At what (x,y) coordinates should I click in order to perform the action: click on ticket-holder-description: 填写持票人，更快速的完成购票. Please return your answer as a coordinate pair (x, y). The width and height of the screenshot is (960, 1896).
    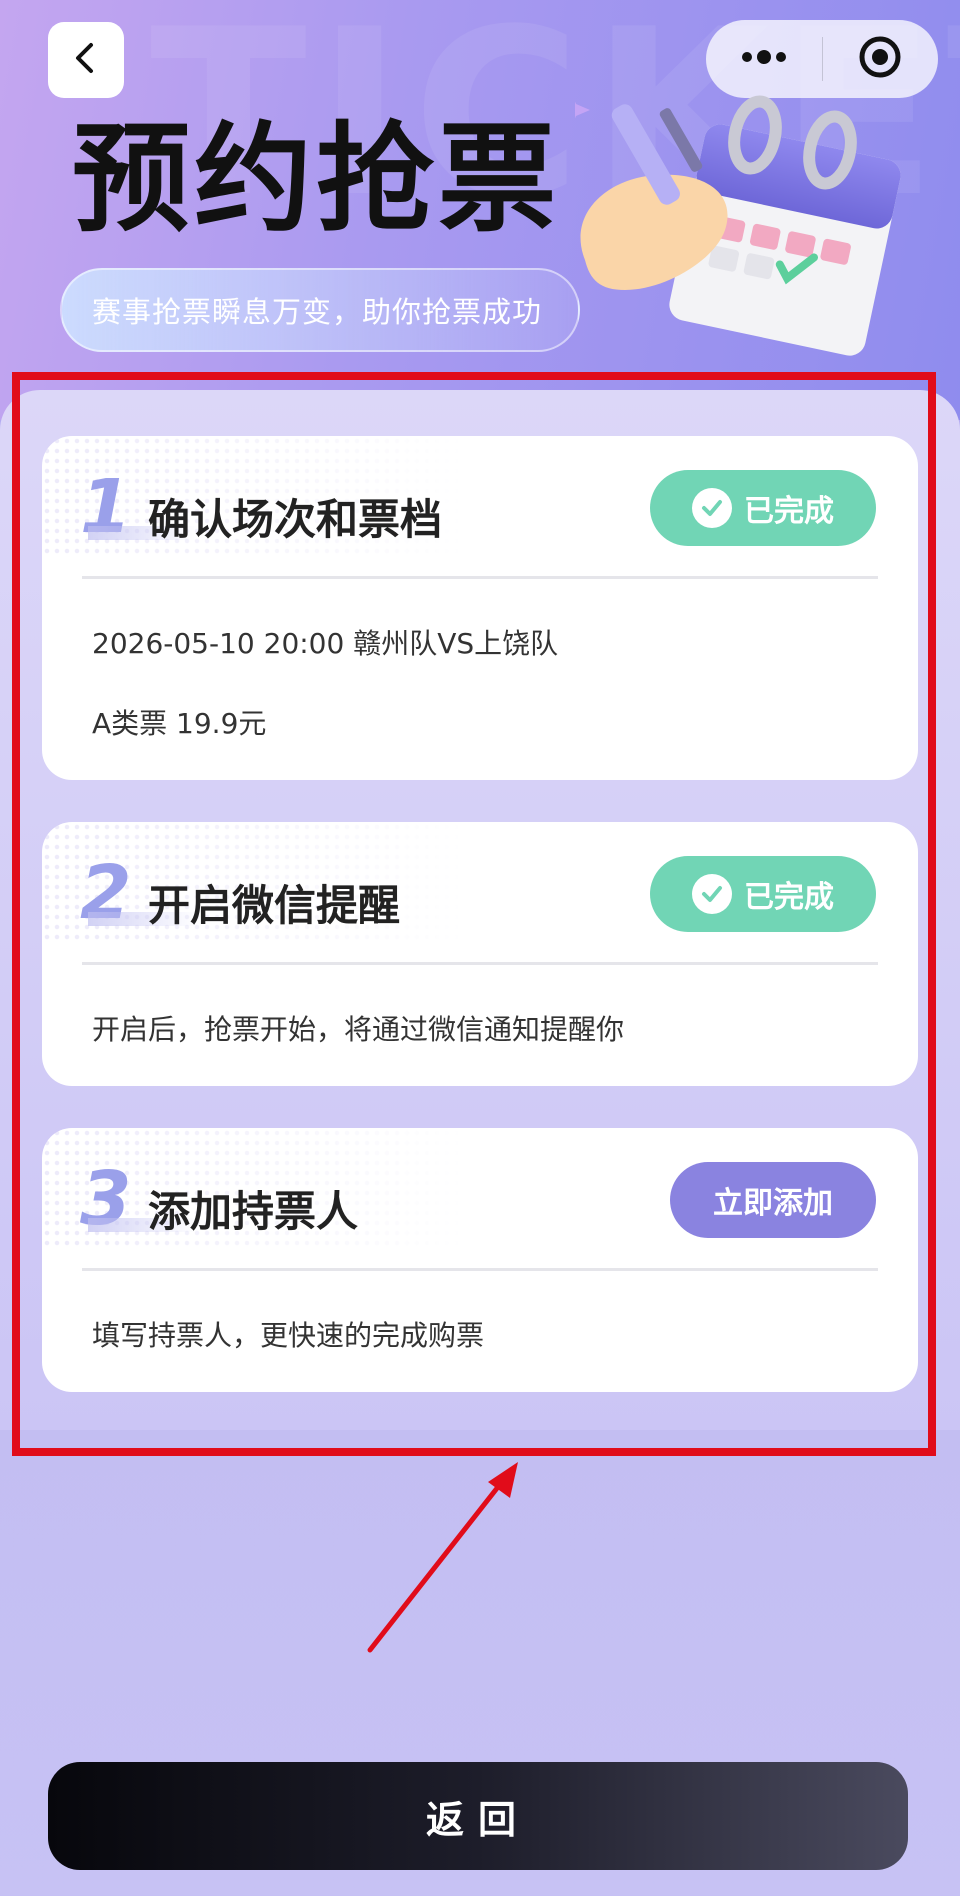
    Looking at the image, I should click on (288, 1335).